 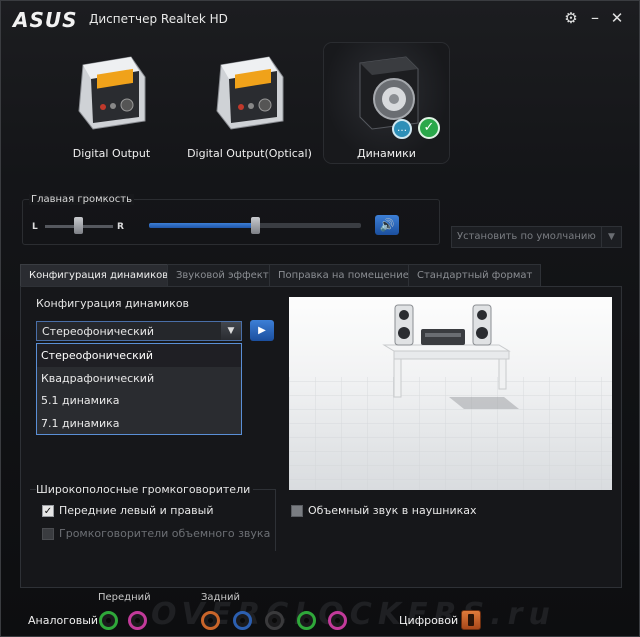 I want to click on title-bar: ASUS Диспетчер Realtek HD ⚙ – ✕, so click(x=320, y=18).